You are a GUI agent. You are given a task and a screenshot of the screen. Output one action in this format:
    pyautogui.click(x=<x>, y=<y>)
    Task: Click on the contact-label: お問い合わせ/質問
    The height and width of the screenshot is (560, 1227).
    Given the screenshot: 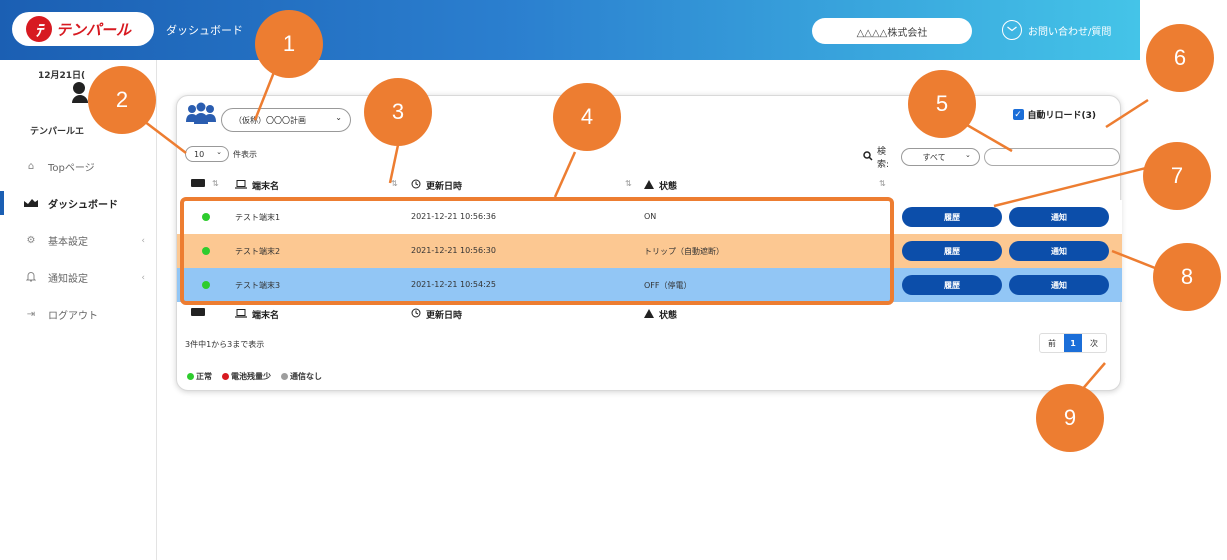 What is the action you would take?
    pyautogui.click(x=1070, y=32)
    